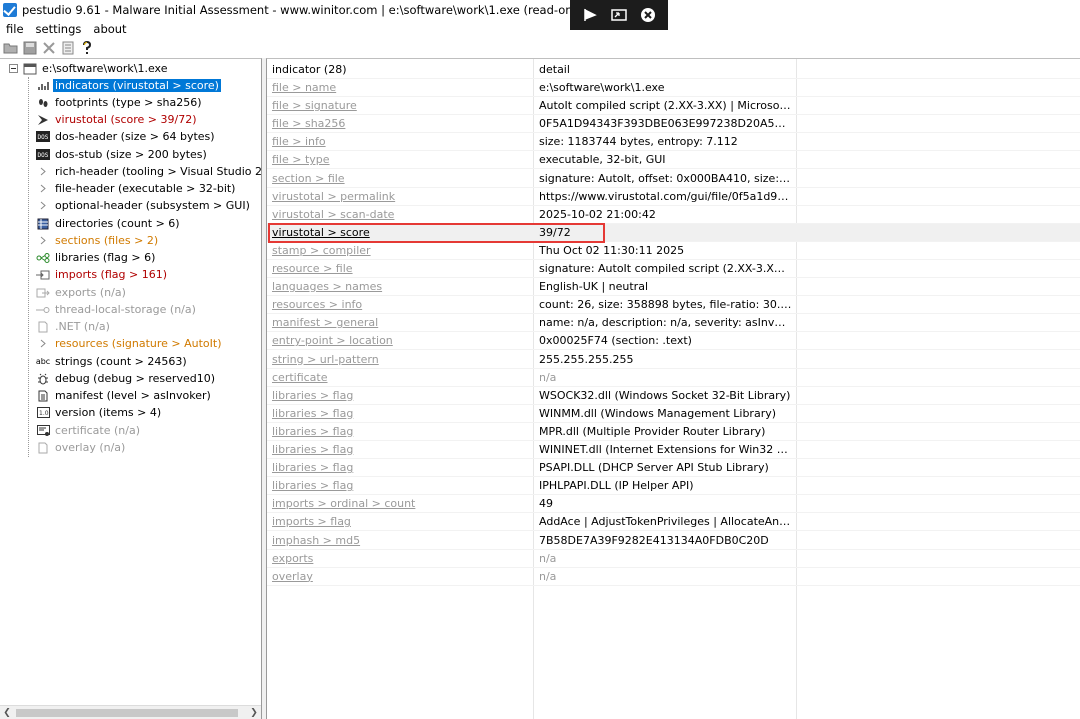 Image resolution: width=1080 pixels, height=719 pixels. Describe the element at coordinates (144, 205) in the screenshot. I see `tree-item-optional-header: optional-header (subsystem > GUI)` at that location.